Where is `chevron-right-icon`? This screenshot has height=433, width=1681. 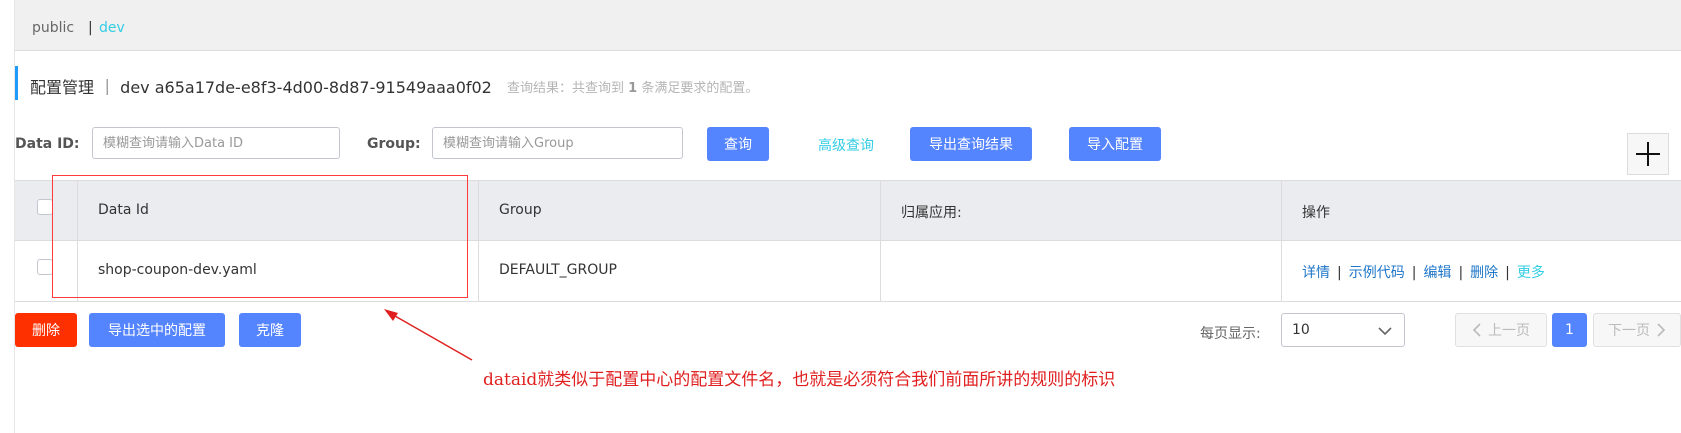 chevron-right-icon is located at coordinates (1661, 330).